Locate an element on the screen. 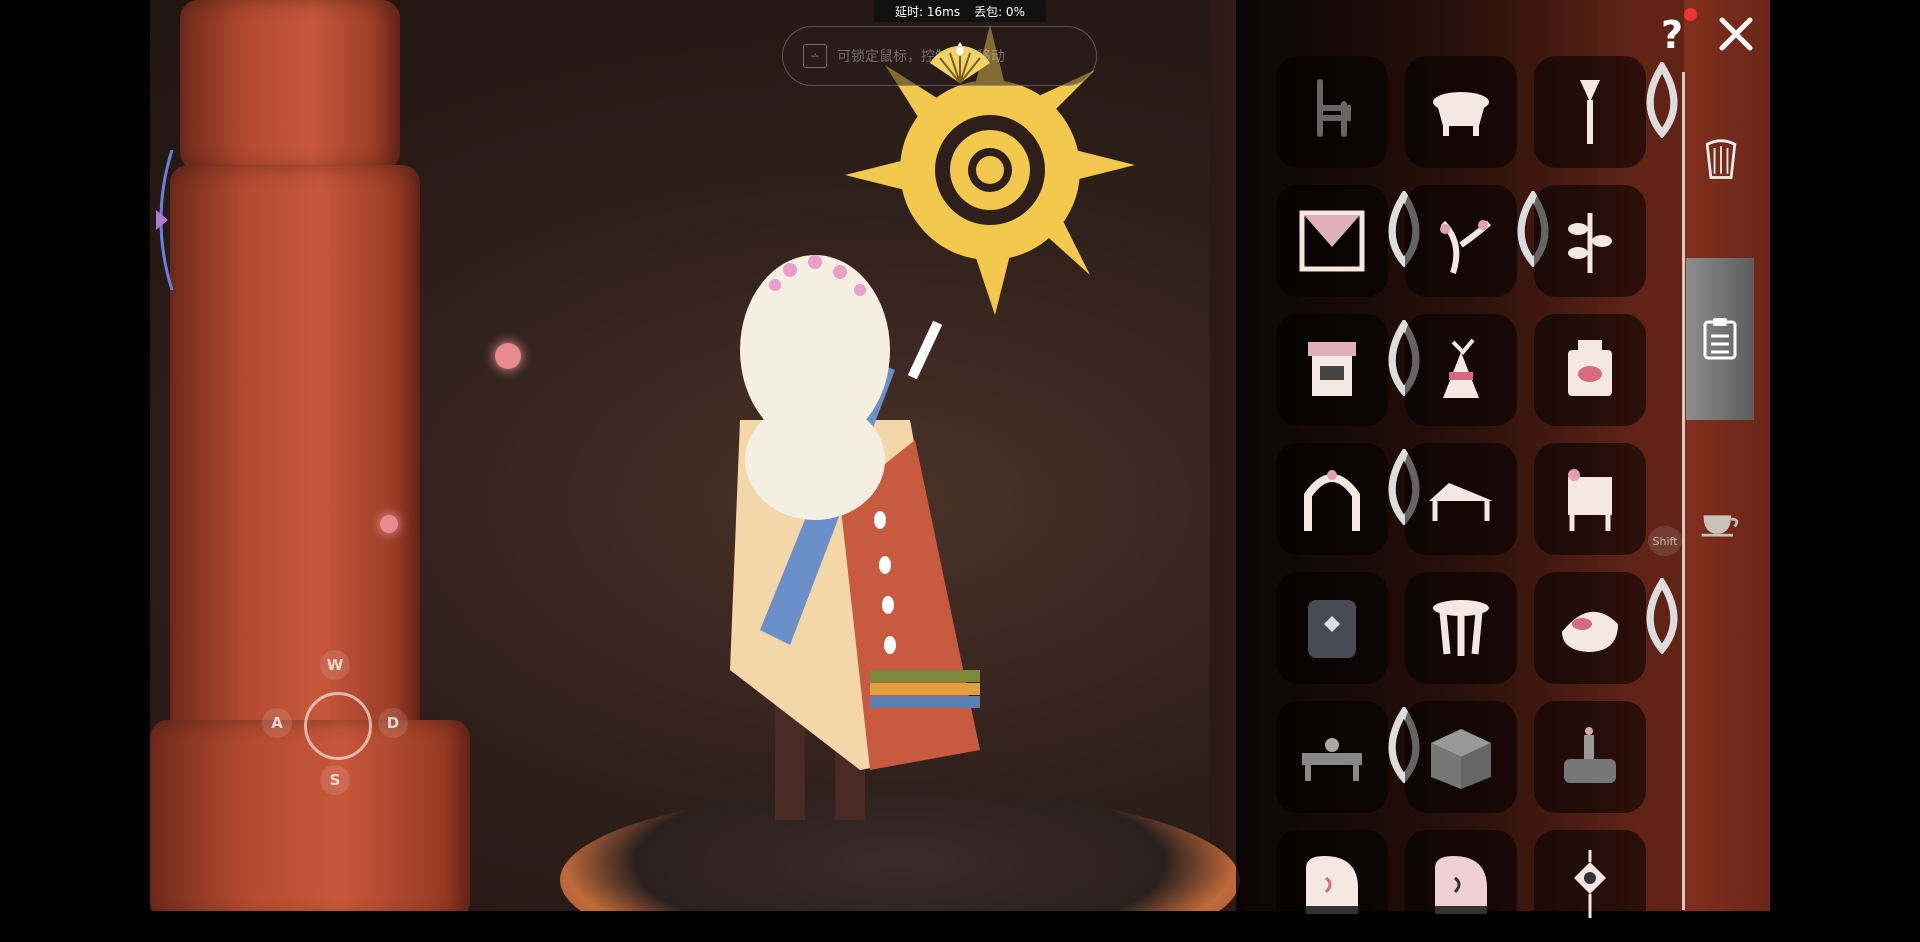  furniture-item-stool is located at coordinates (1461, 628).